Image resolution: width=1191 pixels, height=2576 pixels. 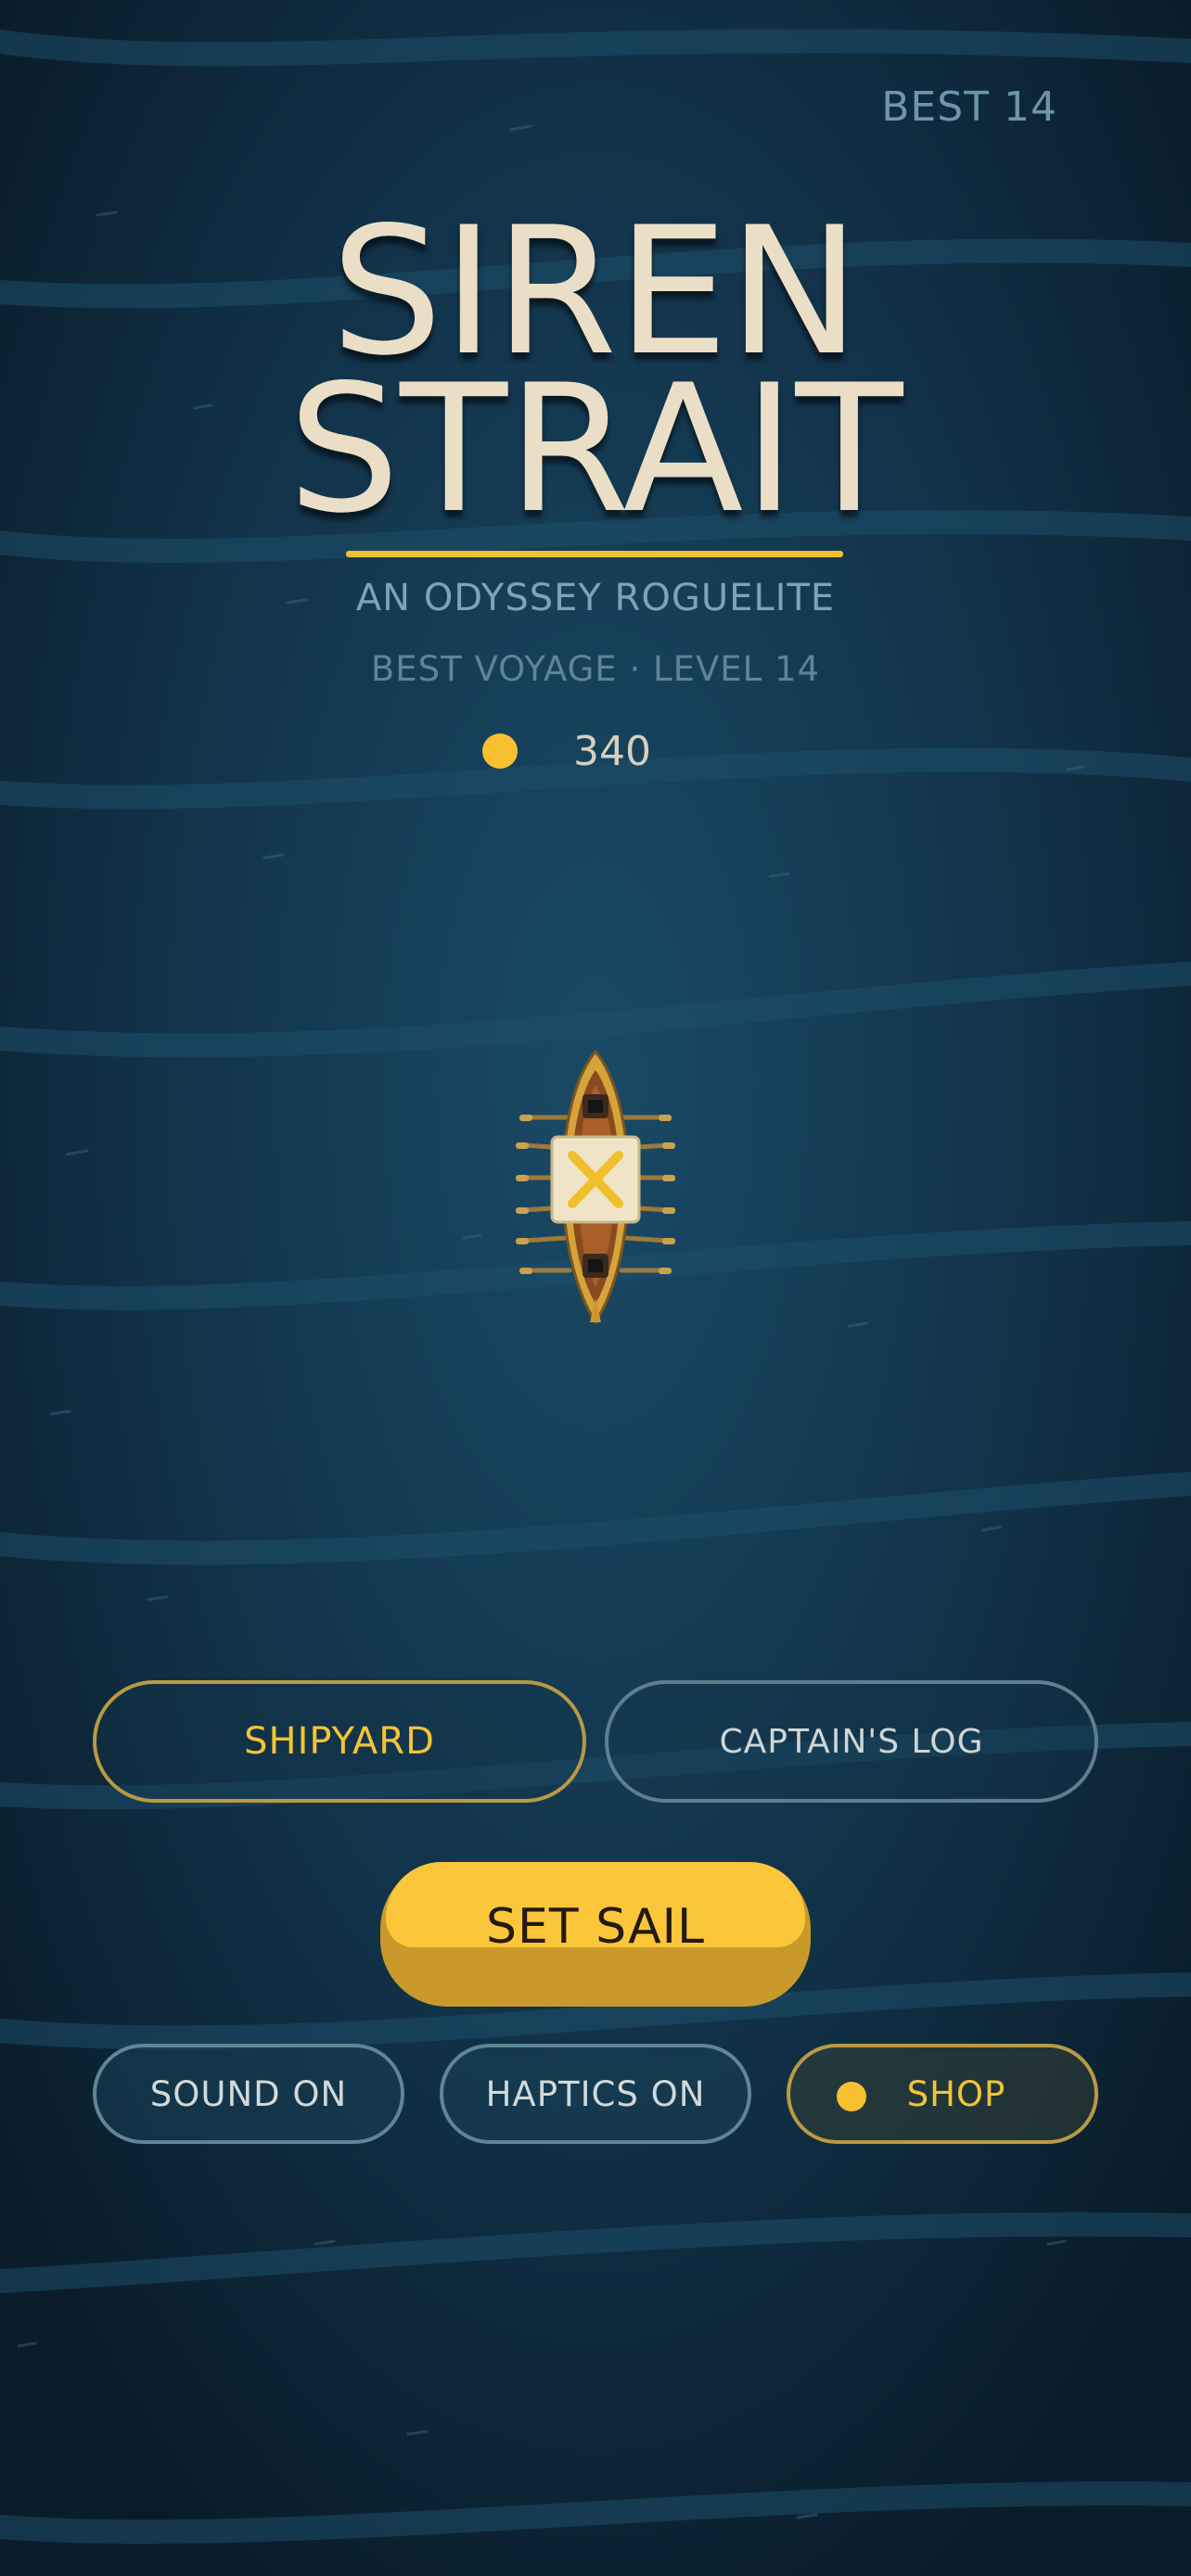 What do you see at coordinates (851, 1741) in the screenshot?
I see `captains-log-button: CAPTAIN'S LOG` at bounding box center [851, 1741].